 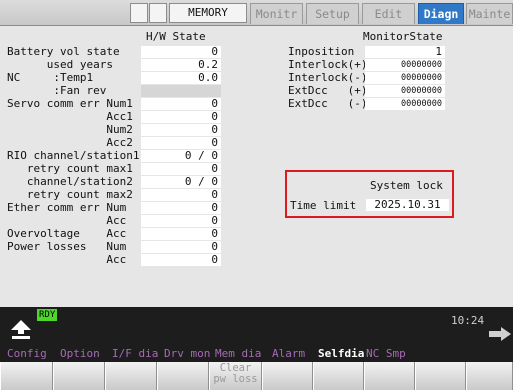 What do you see at coordinates (70, 129) in the screenshot?
I see `hw-label: Num2` at bounding box center [70, 129].